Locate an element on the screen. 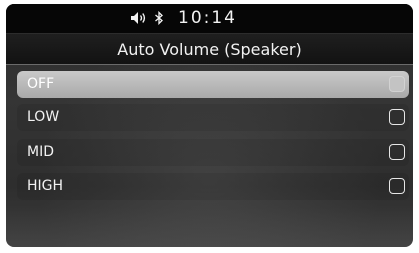 This screenshot has width=419, height=253. option-off-checkbox is located at coordinates (397, 84).